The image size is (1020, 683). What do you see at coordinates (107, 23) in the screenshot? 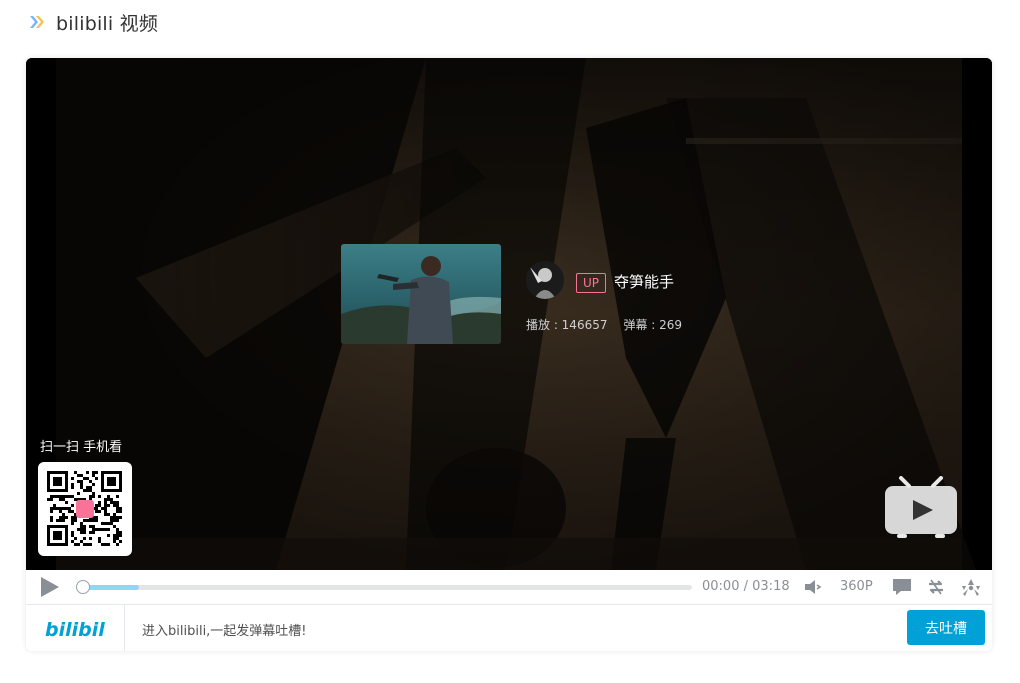
I see `page-title: bilibili 视频` at bounding box center [107, 23].